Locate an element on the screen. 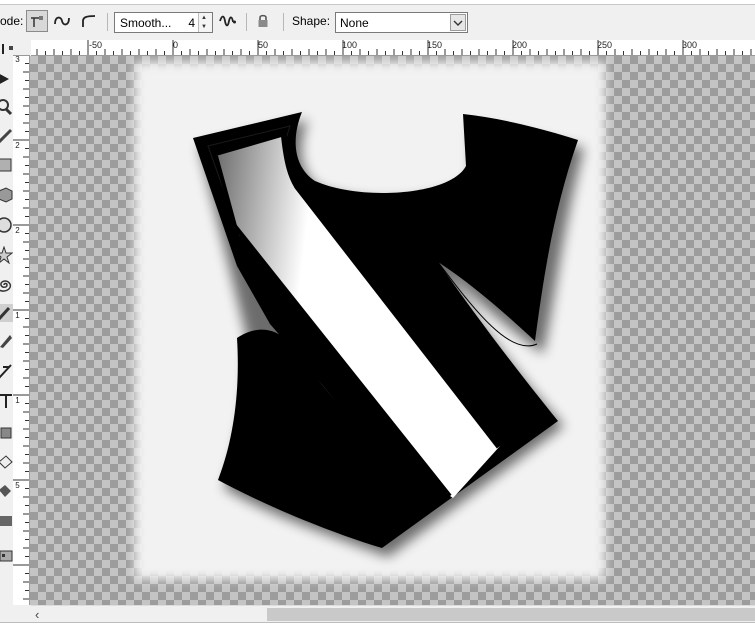 Image resolution: width=755 pixels, height=628 pixels. vertical-ruler: 3 2 2 1 1 5 is located at coordinates (21, 330).